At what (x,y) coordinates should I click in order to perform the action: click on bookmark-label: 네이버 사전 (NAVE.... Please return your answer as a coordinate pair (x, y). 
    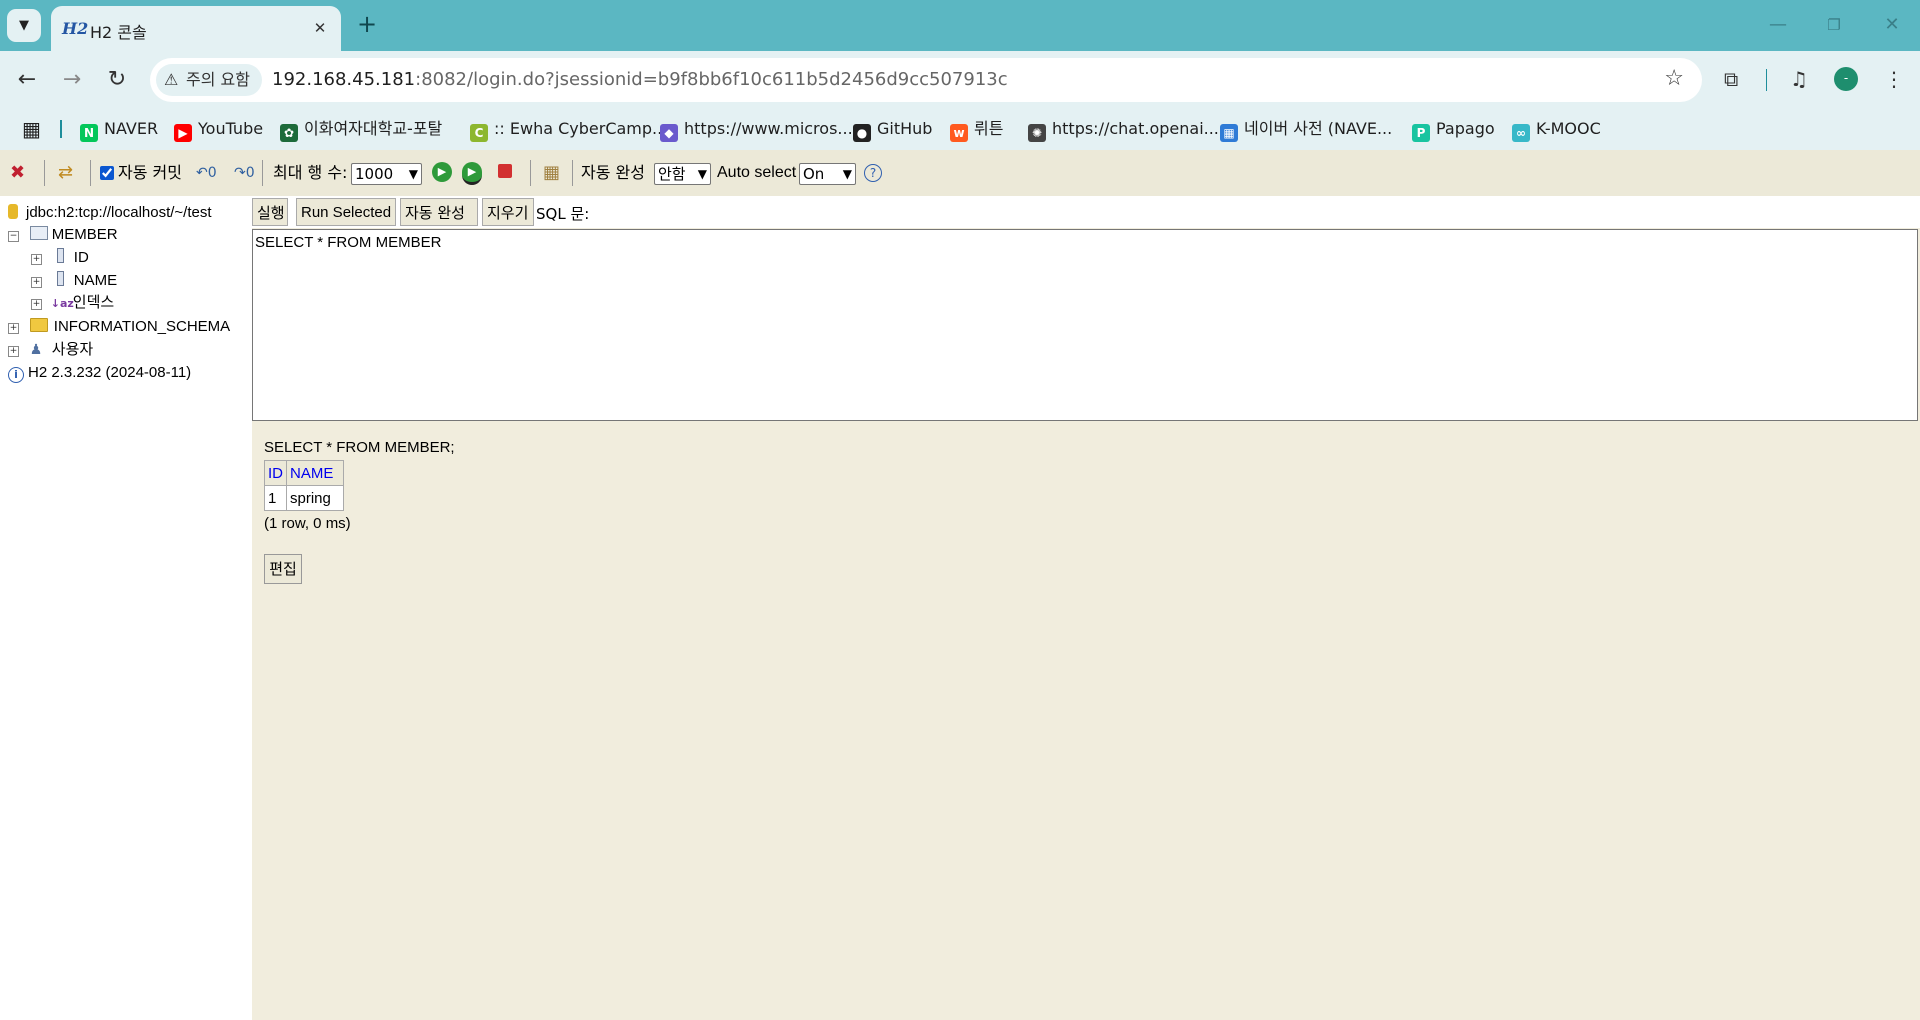
    Looking at the image, I should click on (1318, 128).